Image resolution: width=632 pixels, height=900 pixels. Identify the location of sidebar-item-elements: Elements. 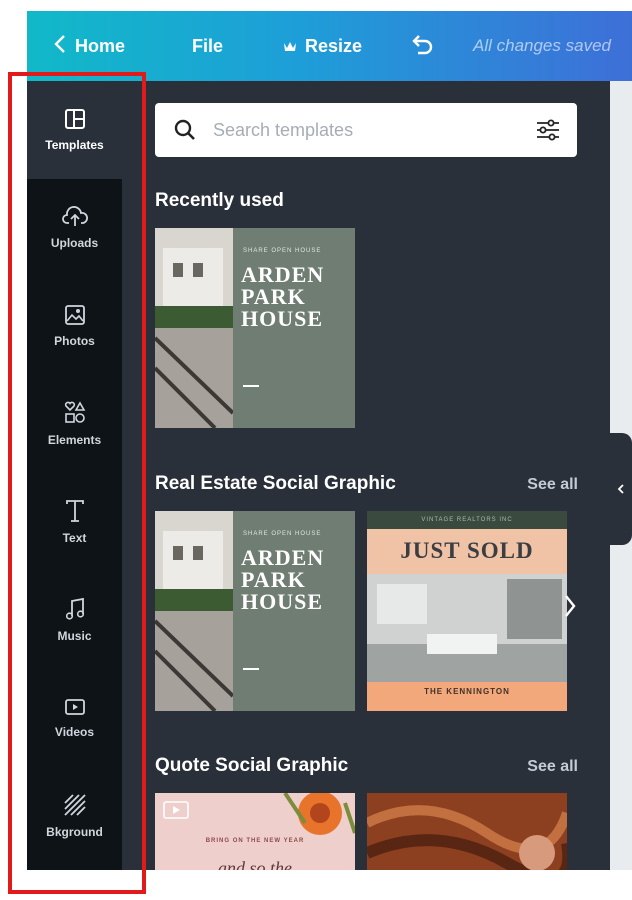
(74, 424).